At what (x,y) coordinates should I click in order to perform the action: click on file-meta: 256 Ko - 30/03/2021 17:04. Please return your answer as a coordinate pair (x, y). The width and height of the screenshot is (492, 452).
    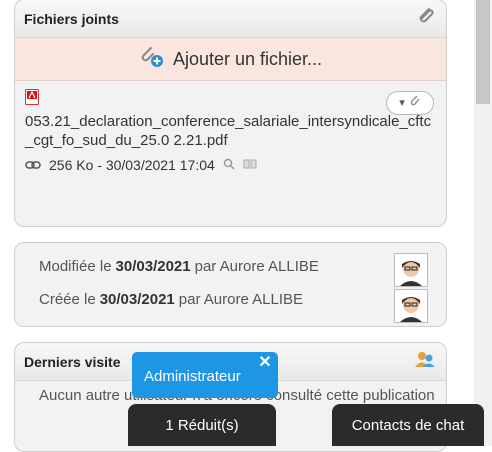
    Looking at the image, I should click on (230, 165).